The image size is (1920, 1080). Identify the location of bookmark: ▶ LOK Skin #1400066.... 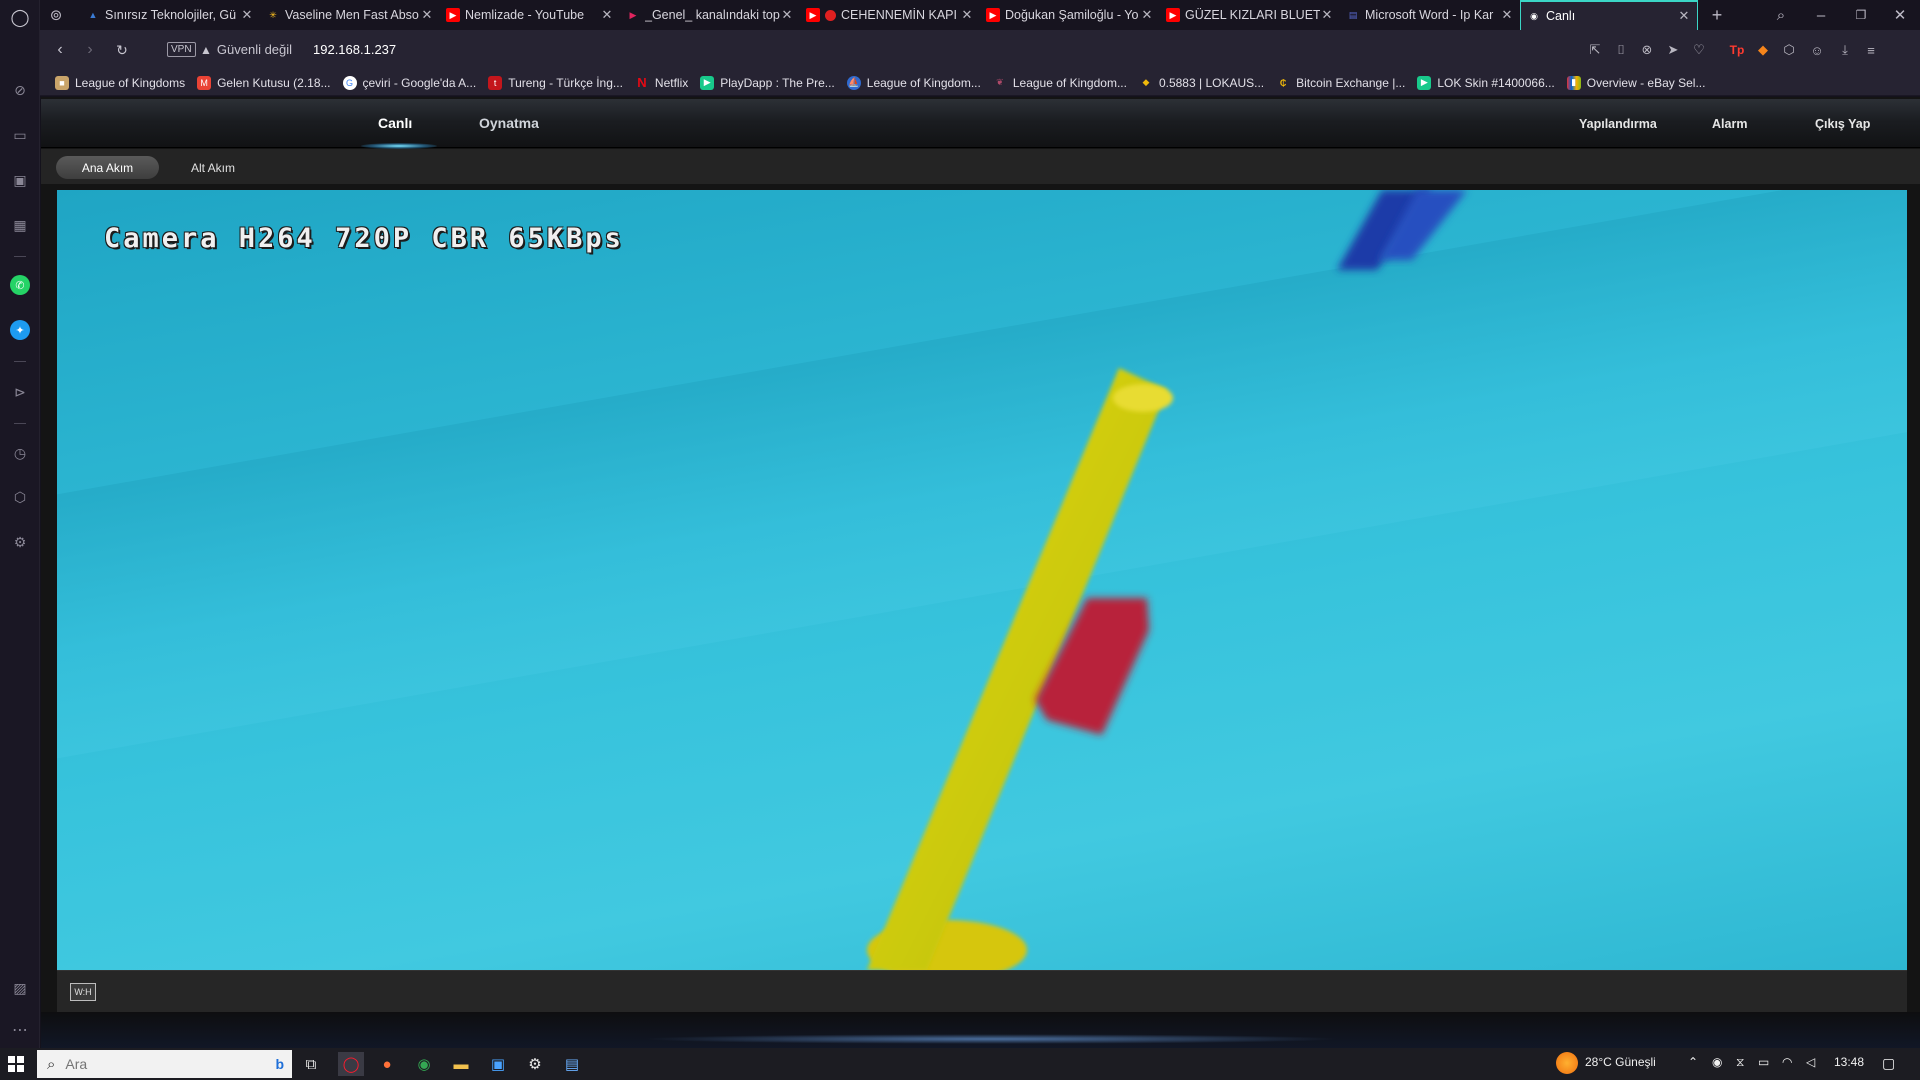
(1486, 82).